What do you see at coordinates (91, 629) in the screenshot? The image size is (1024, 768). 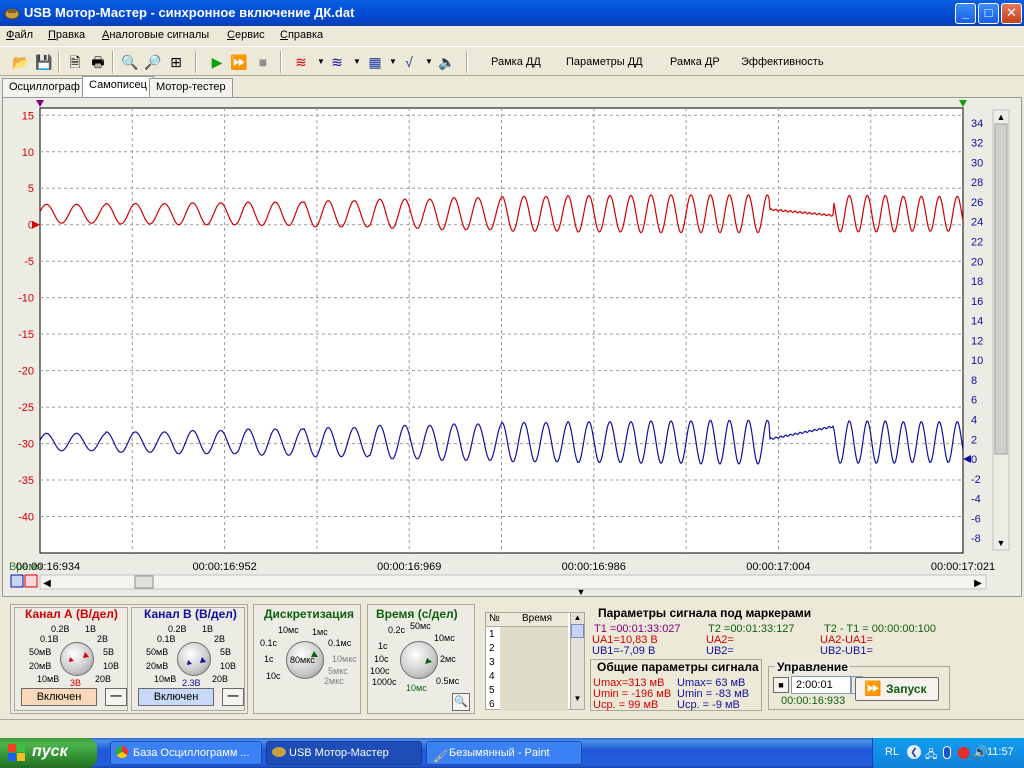 I see `knob-label: 1В` at bounding box center [91, 629].